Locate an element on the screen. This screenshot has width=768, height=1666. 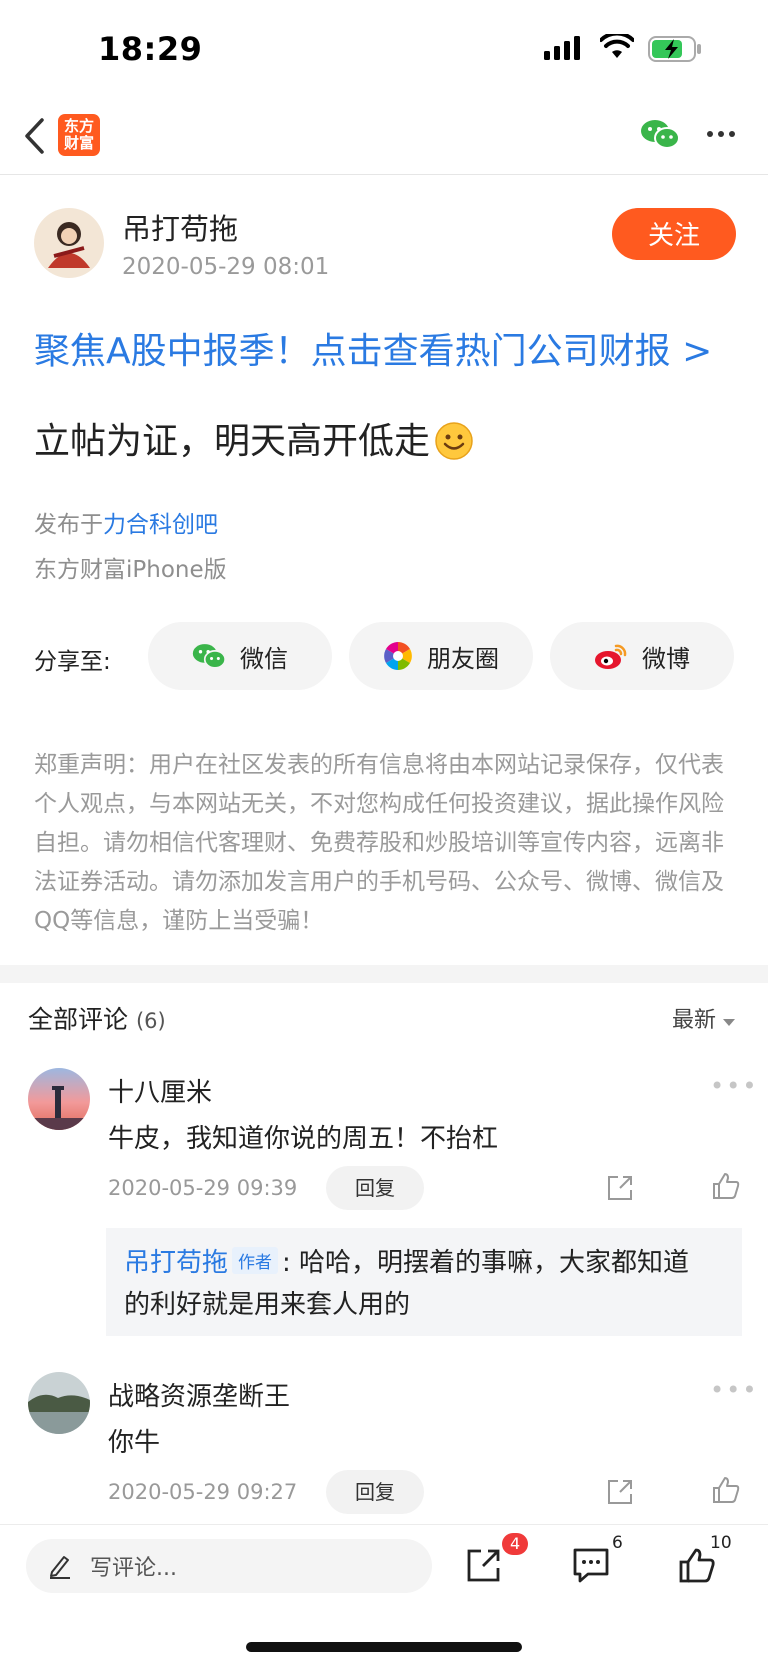
comment-date: 2020-05-29 09:27 is located at coordinates (203, 1492).